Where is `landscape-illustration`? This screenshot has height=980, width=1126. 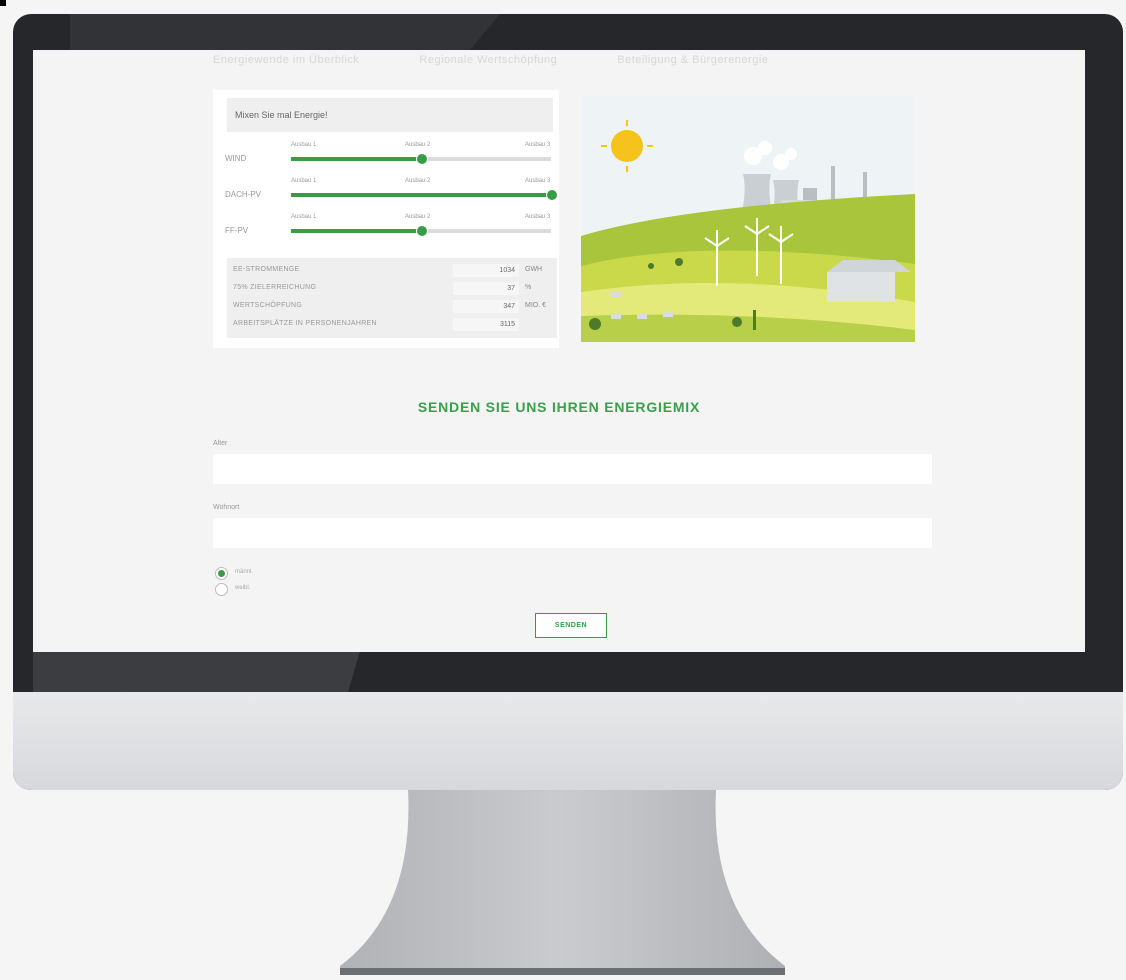
landscape-illustration is located at coordinates (748, 219).